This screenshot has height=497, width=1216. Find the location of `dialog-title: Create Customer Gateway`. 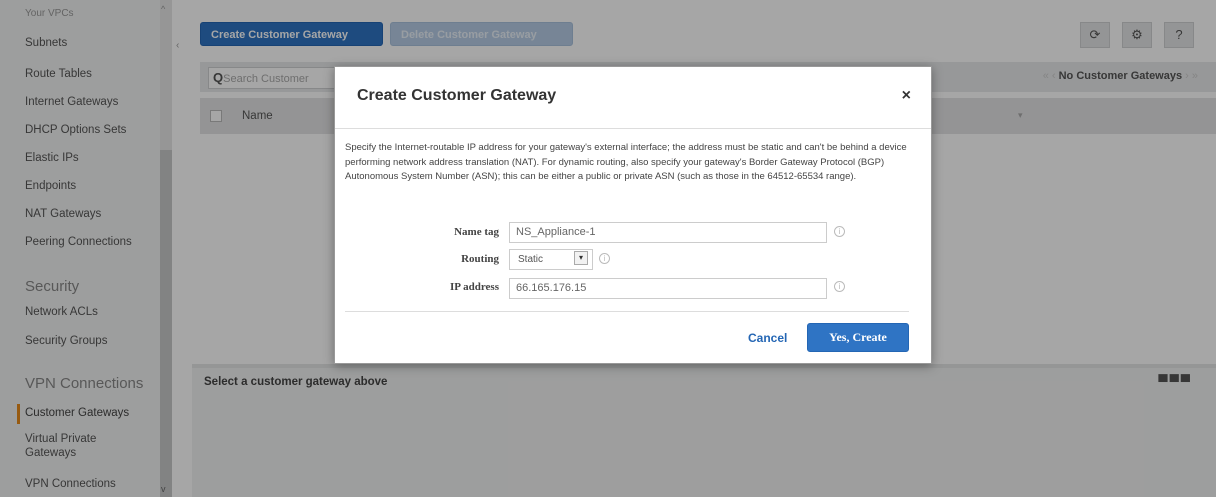

dialog-title: Create Customer Gateway is located at coordinates (457, 95).